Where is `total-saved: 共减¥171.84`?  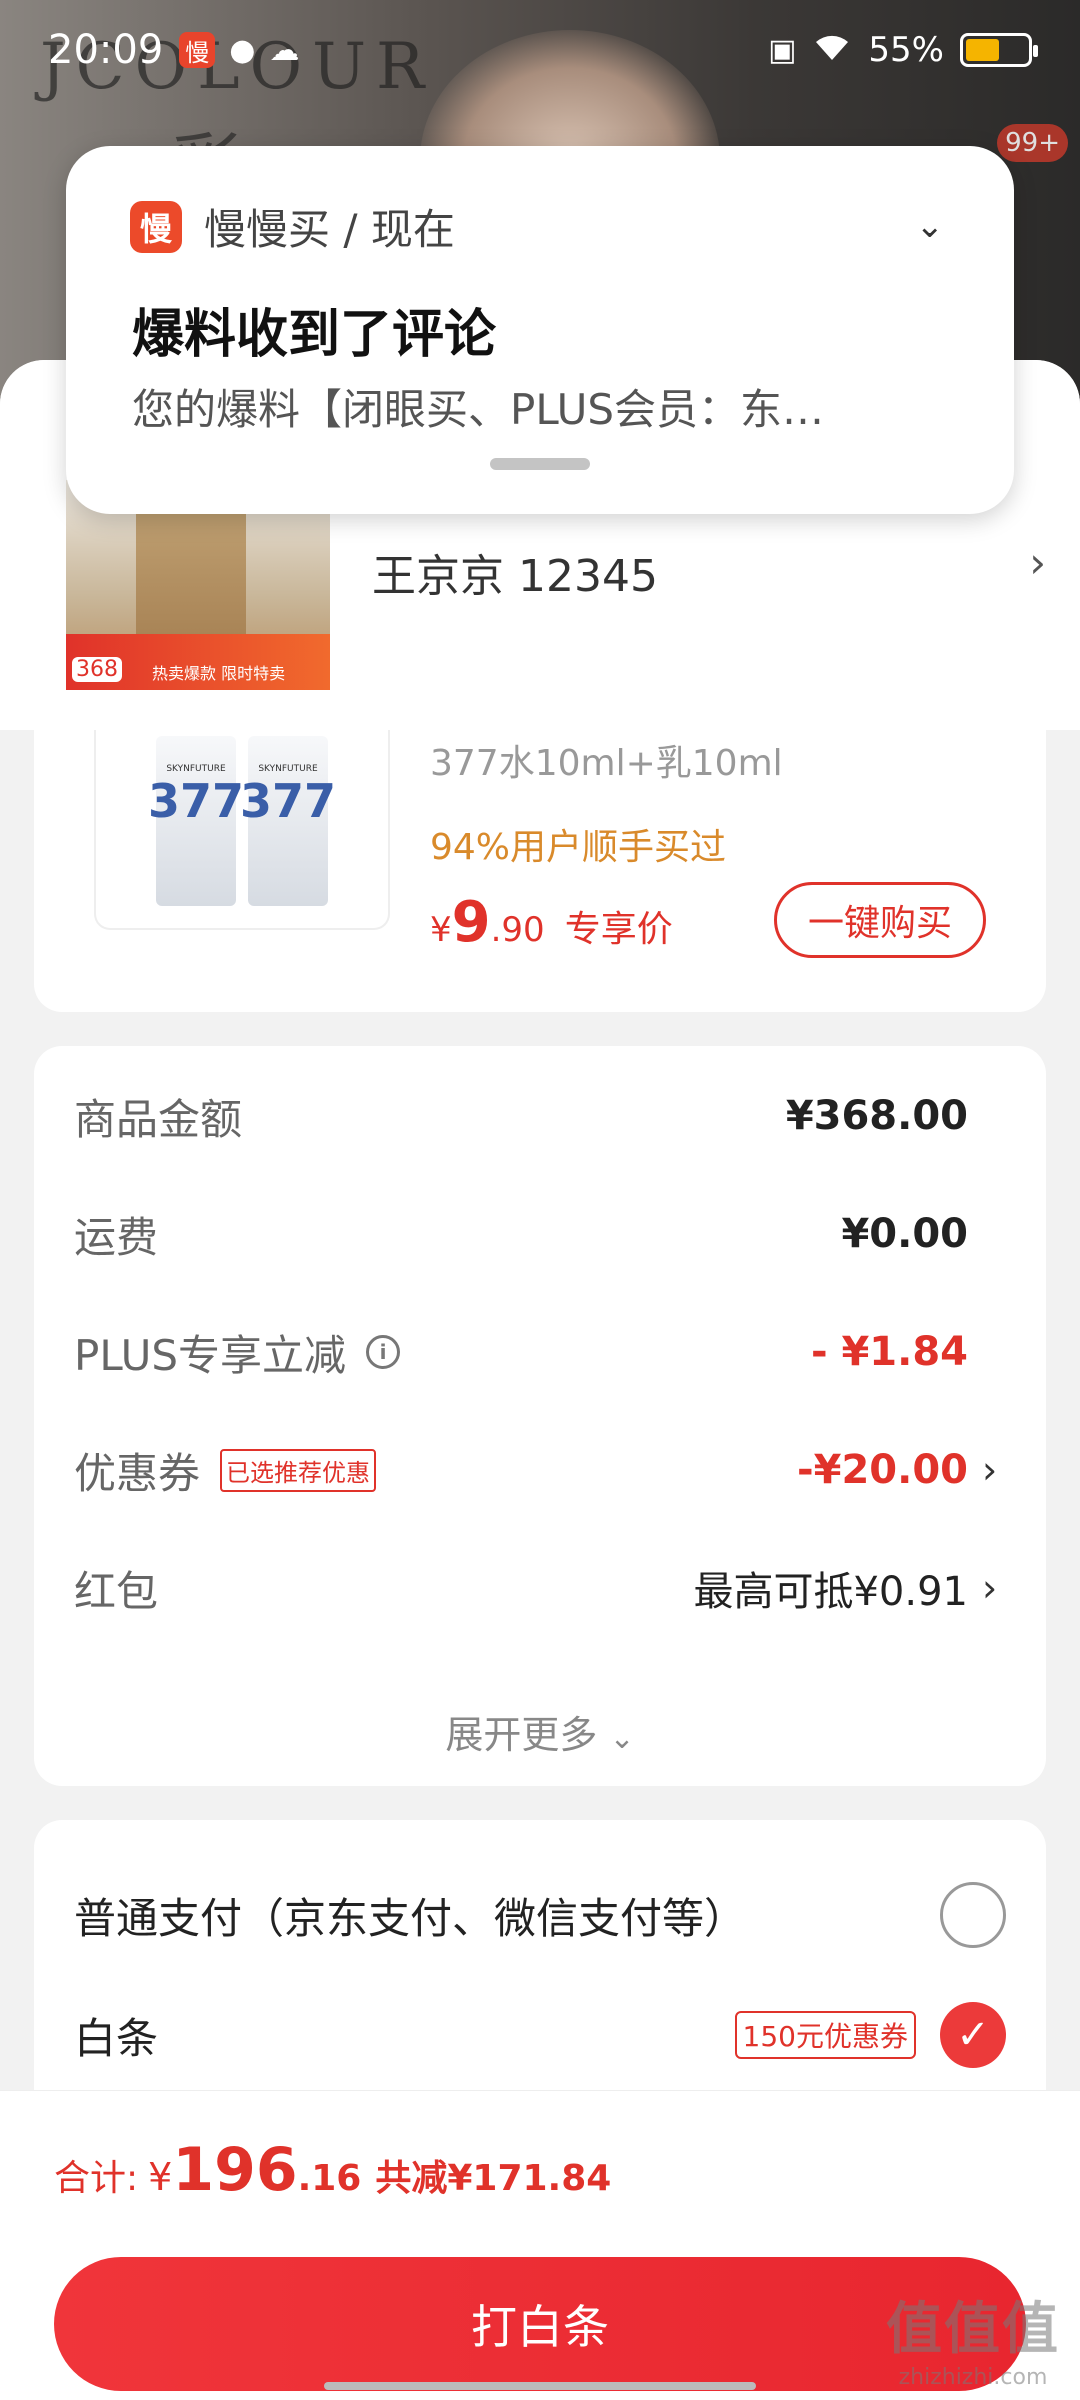 total-saved: 共减¥171.84 is located at coordinates (493, 2178).